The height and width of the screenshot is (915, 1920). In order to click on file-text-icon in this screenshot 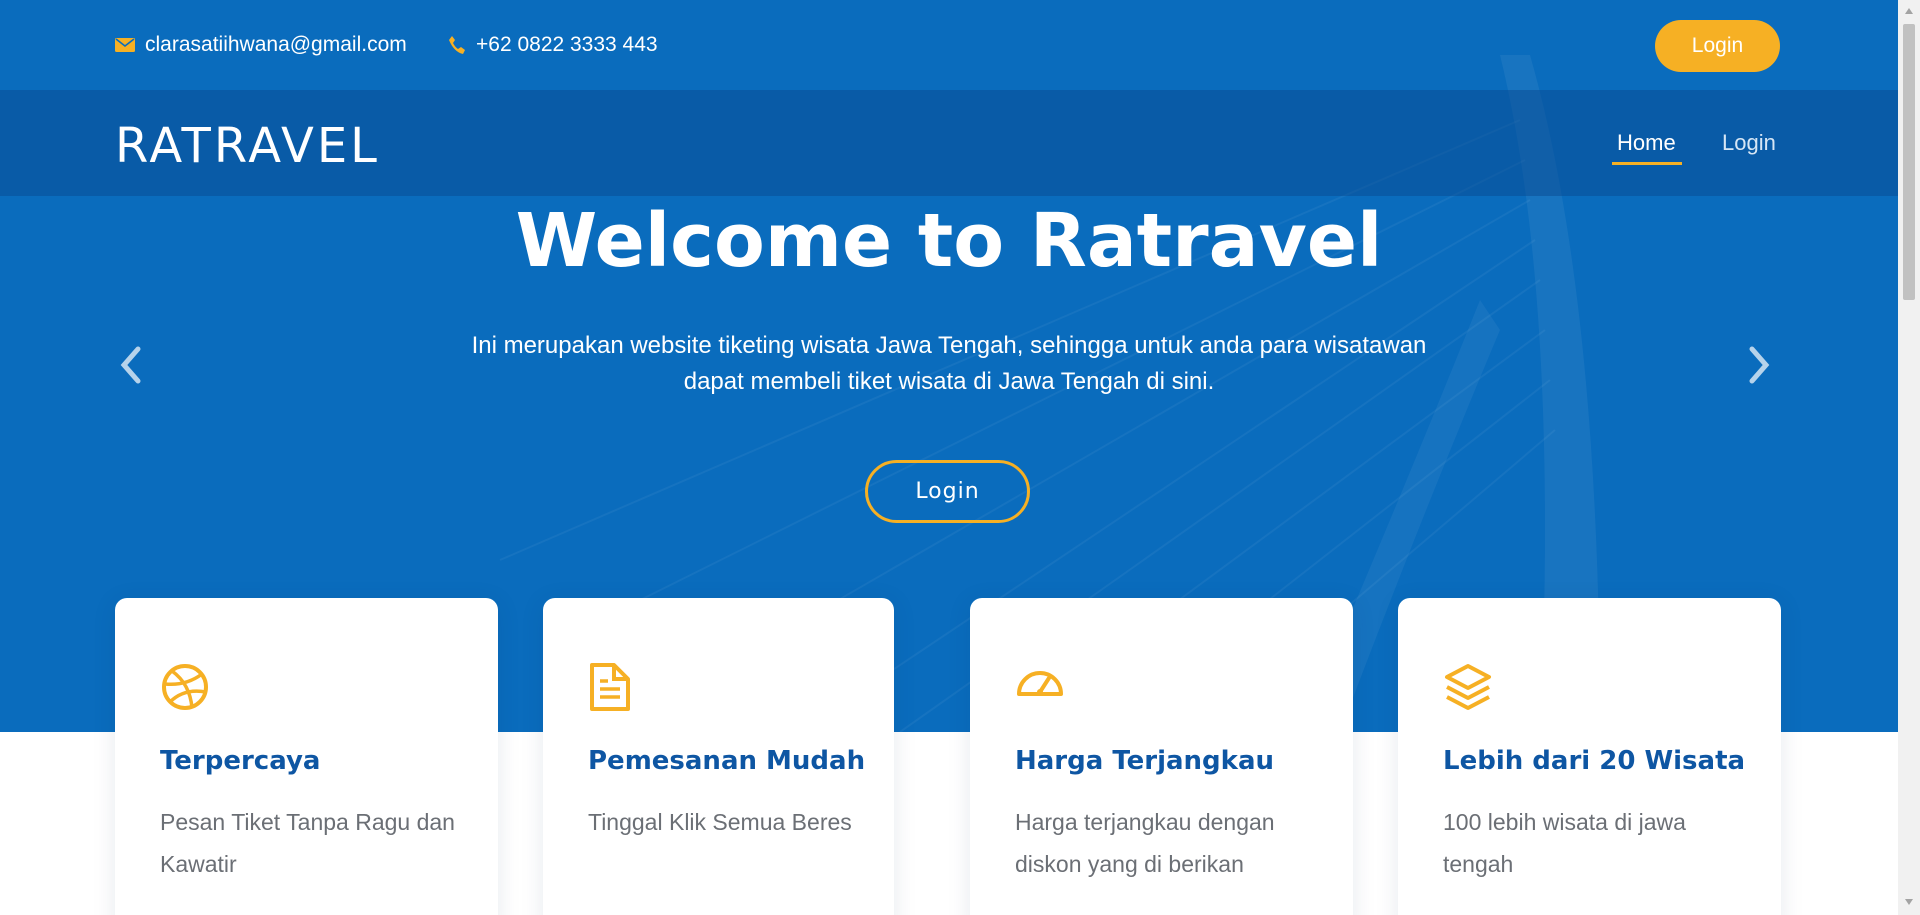, I will do `click(610, 687)`.